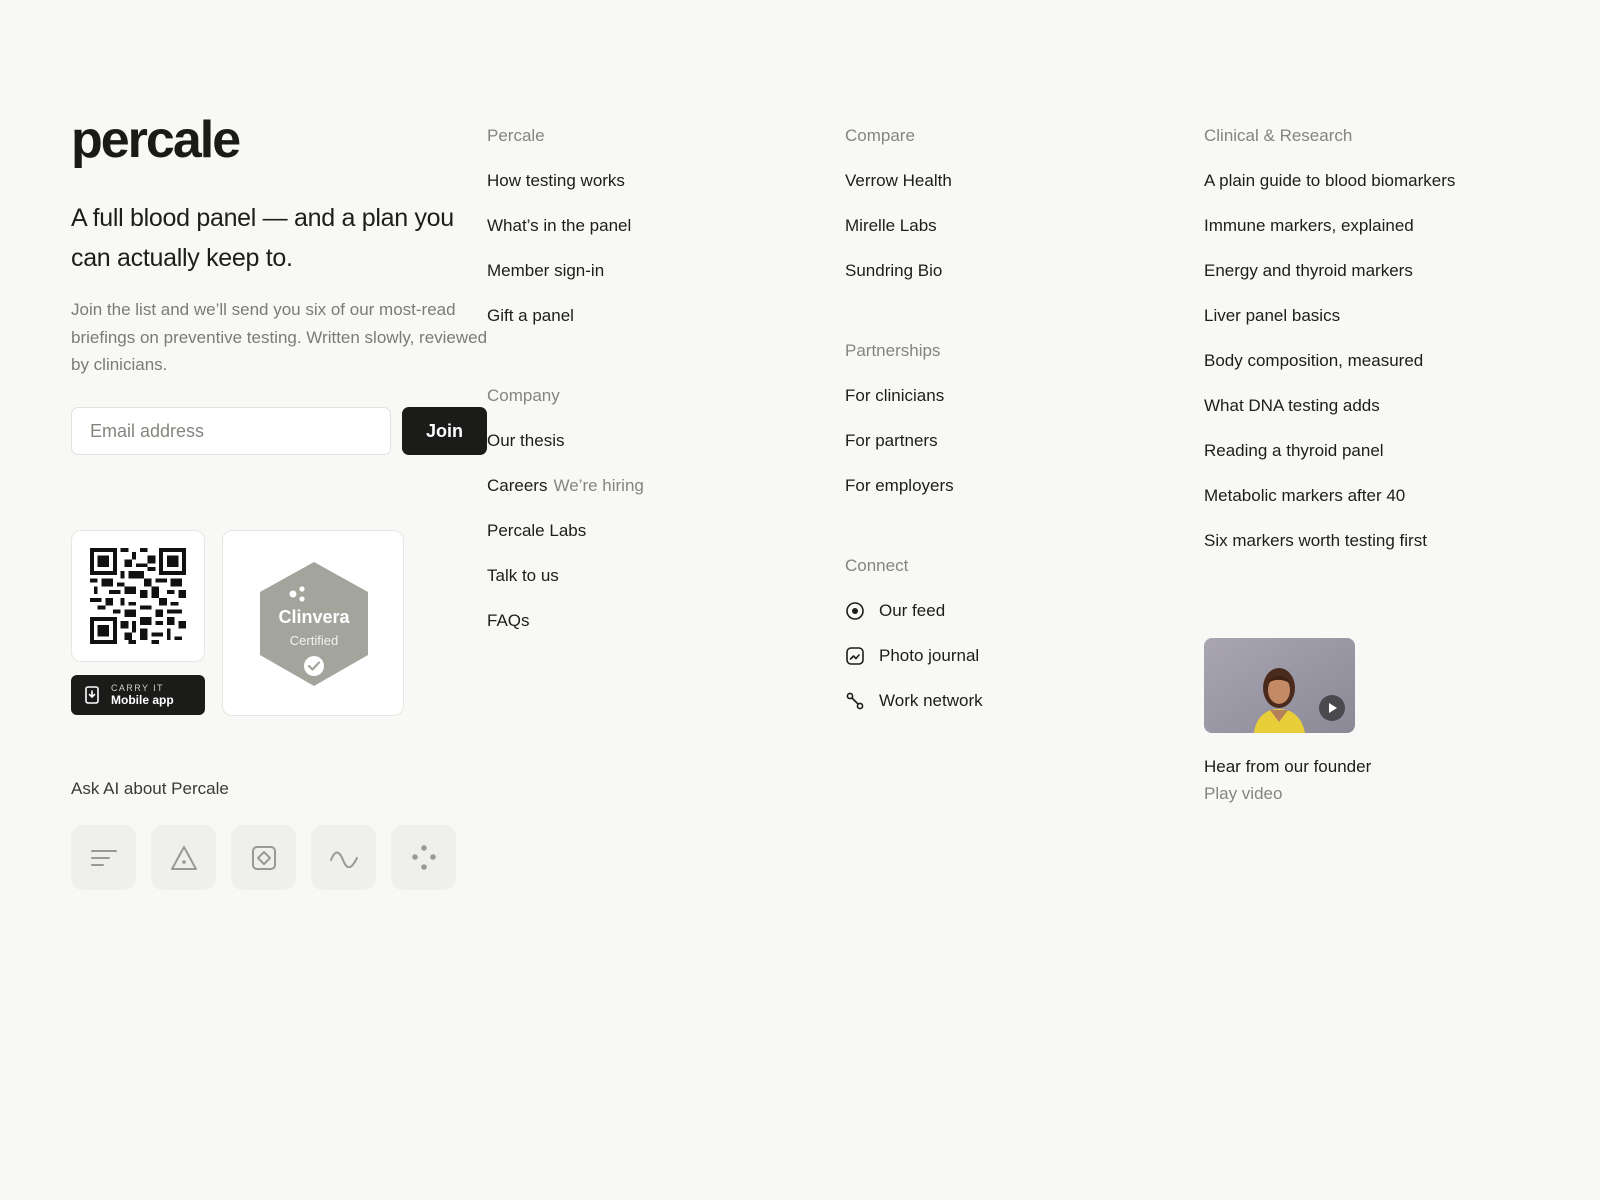 The width and height of the screenshot is (1600, 1200). What do you see at coordinates (314, 640) in the screenshot?
I see `badge-subtitle: Certified` at bounding box center [314, 640].